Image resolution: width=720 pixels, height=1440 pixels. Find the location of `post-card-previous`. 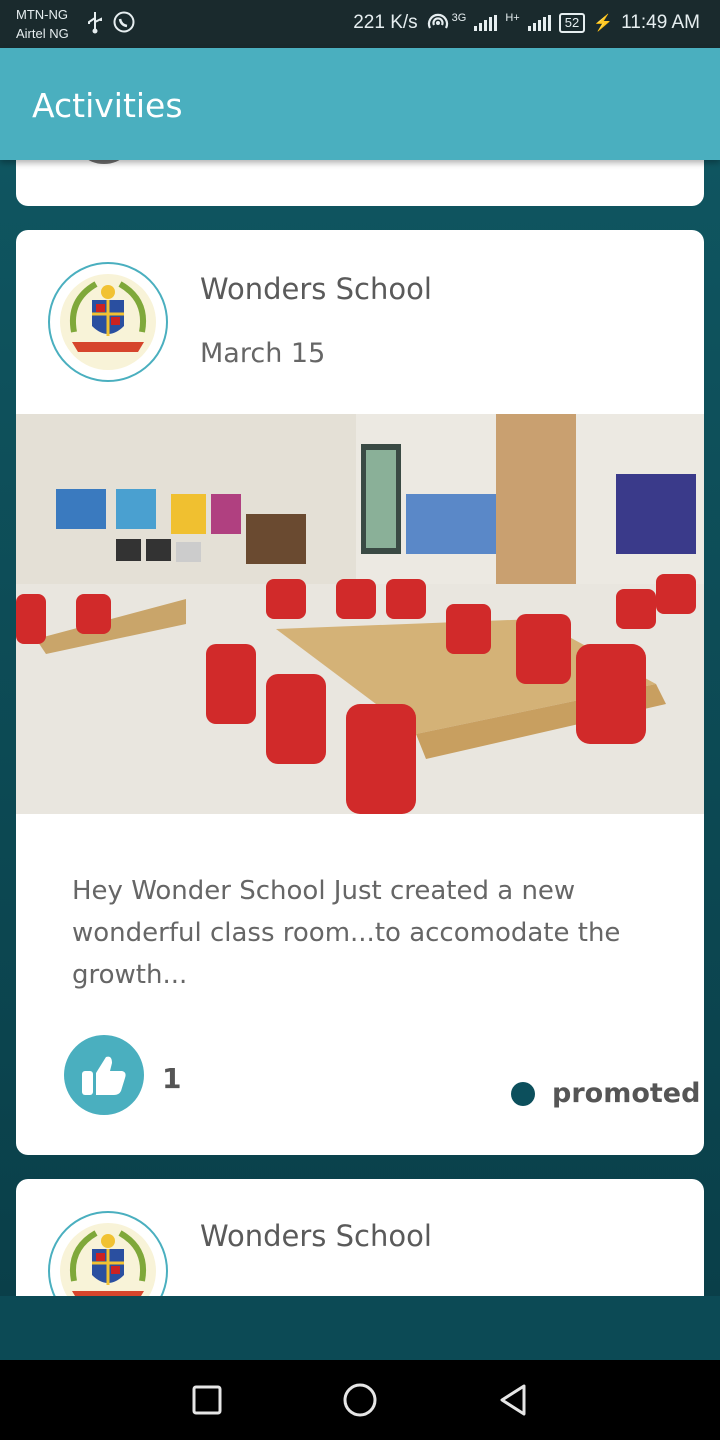

post-card-previous is located at coordinates (360, 183).